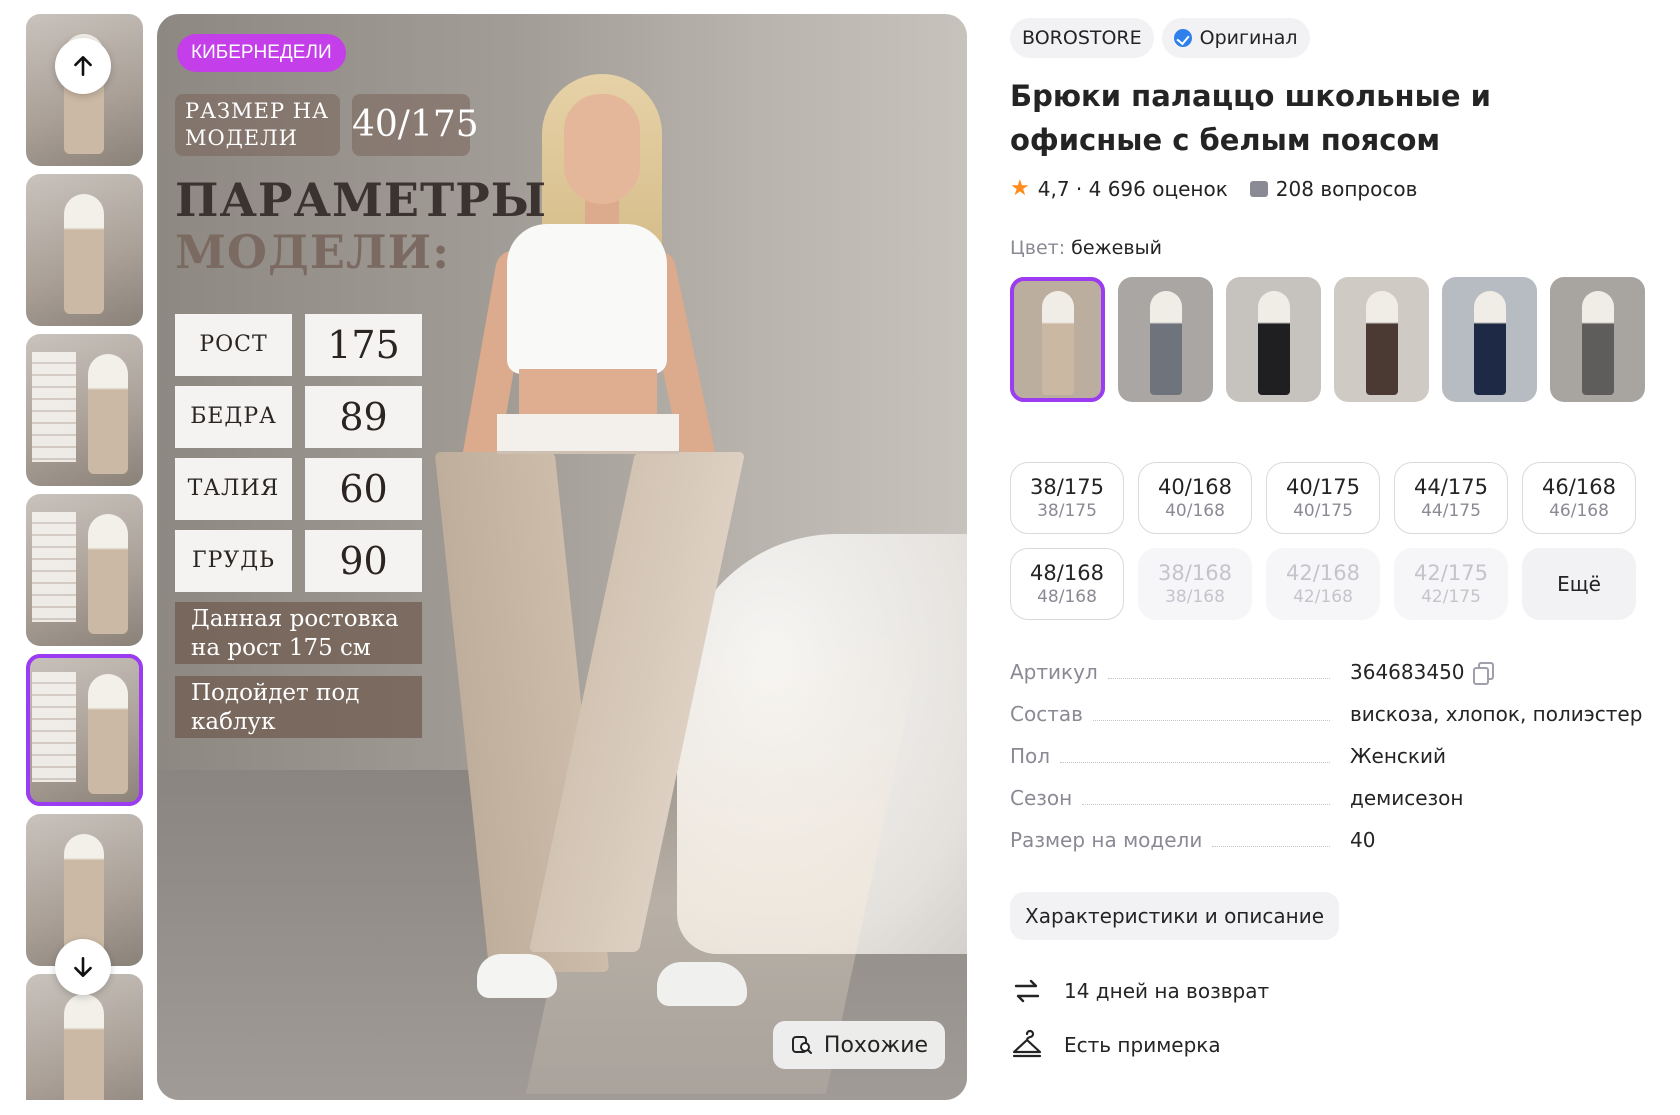  I want to click on return-arrows-icon, so click(1027, 991).